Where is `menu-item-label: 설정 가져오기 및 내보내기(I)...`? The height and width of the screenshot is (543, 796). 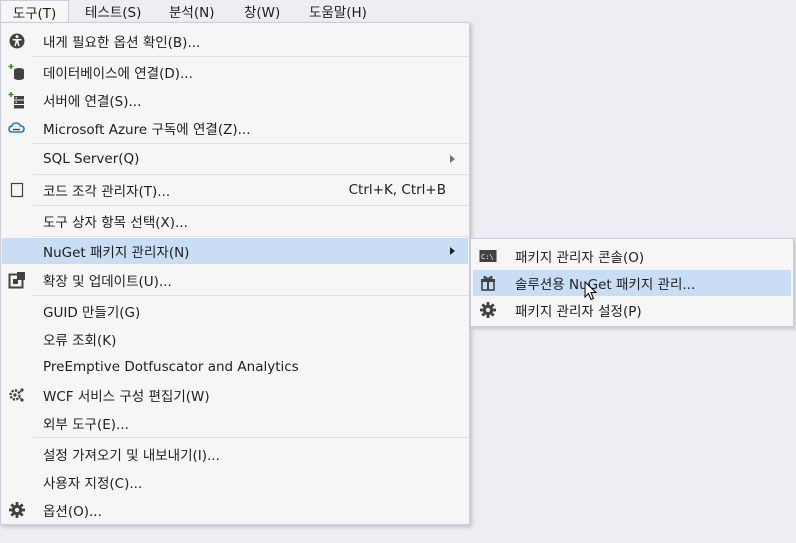
menu-item-label: 설정 가져오기 및 내보내기(I)... is located at coordinates (131, 456).